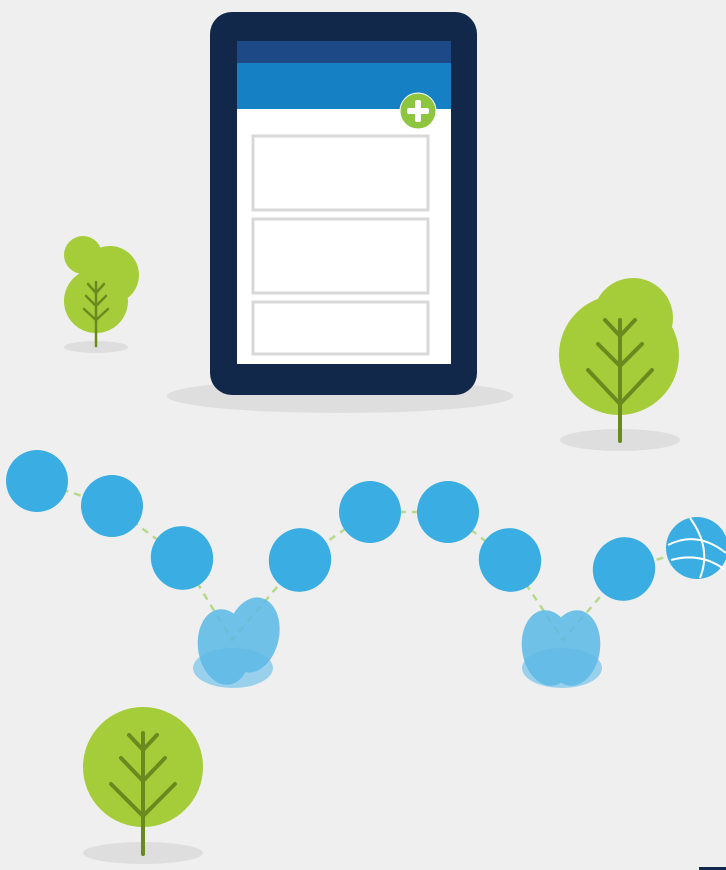 This screenshot has width=726, height=870. Describe the element at coordinates (696, 548) in the screenshot. I see `bouncing-ball-icon` at that location.